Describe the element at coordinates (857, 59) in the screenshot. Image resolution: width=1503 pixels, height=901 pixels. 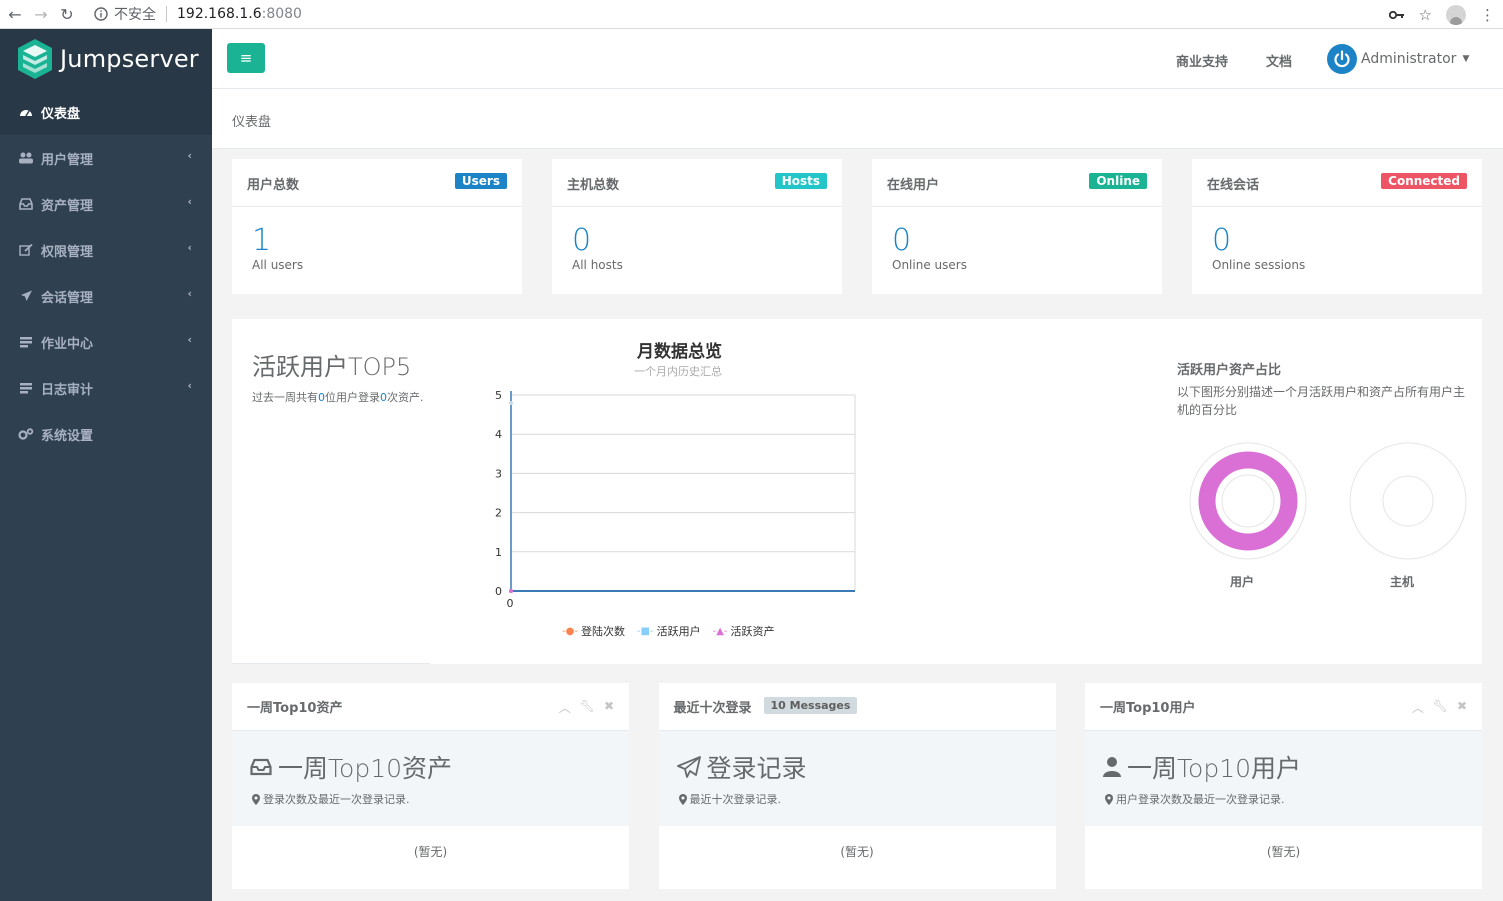
I see `top-navbar: ≡ 商业支持 文档 Administrator ▼` at that location.